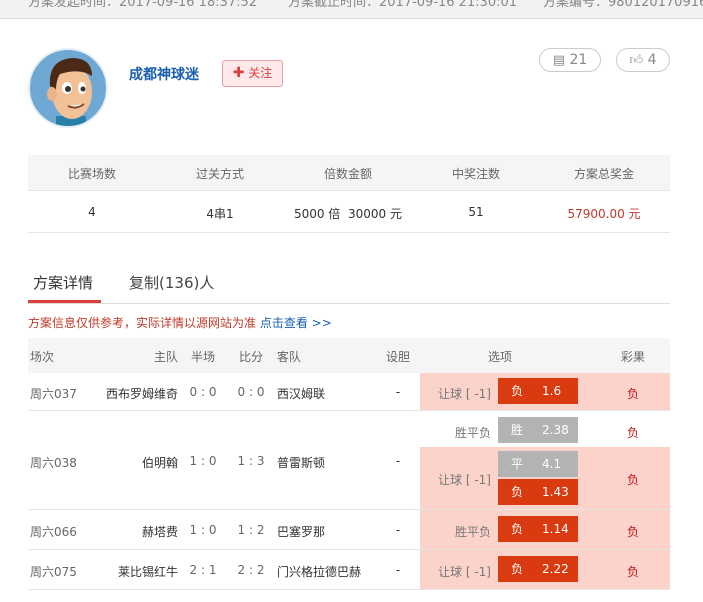 The height and width of the screenshot is (602, 703). I want to click on match-id: 周六066, so click(53, 532).